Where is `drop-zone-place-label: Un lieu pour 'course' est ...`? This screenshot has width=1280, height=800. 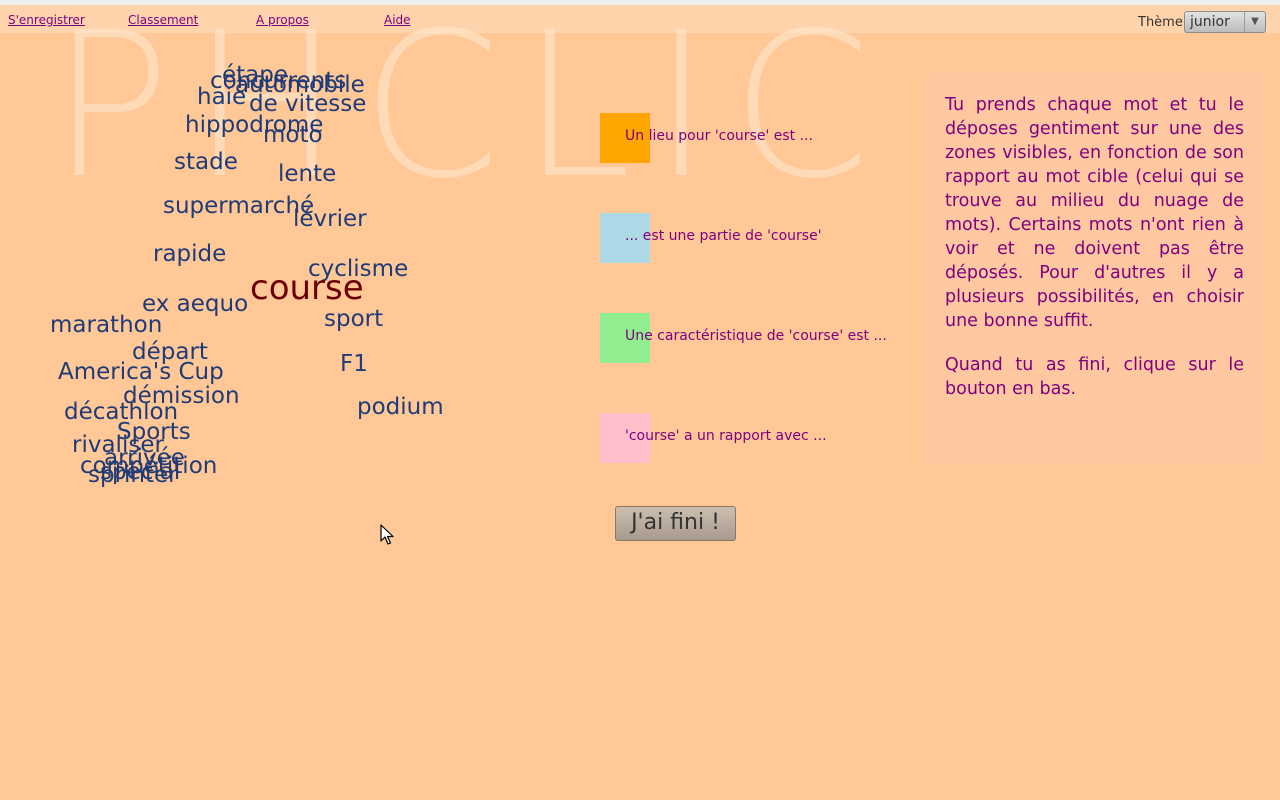 drop-zone-place-label: Un lieu pour 'course' est ... is located at coordinates (719, 136).